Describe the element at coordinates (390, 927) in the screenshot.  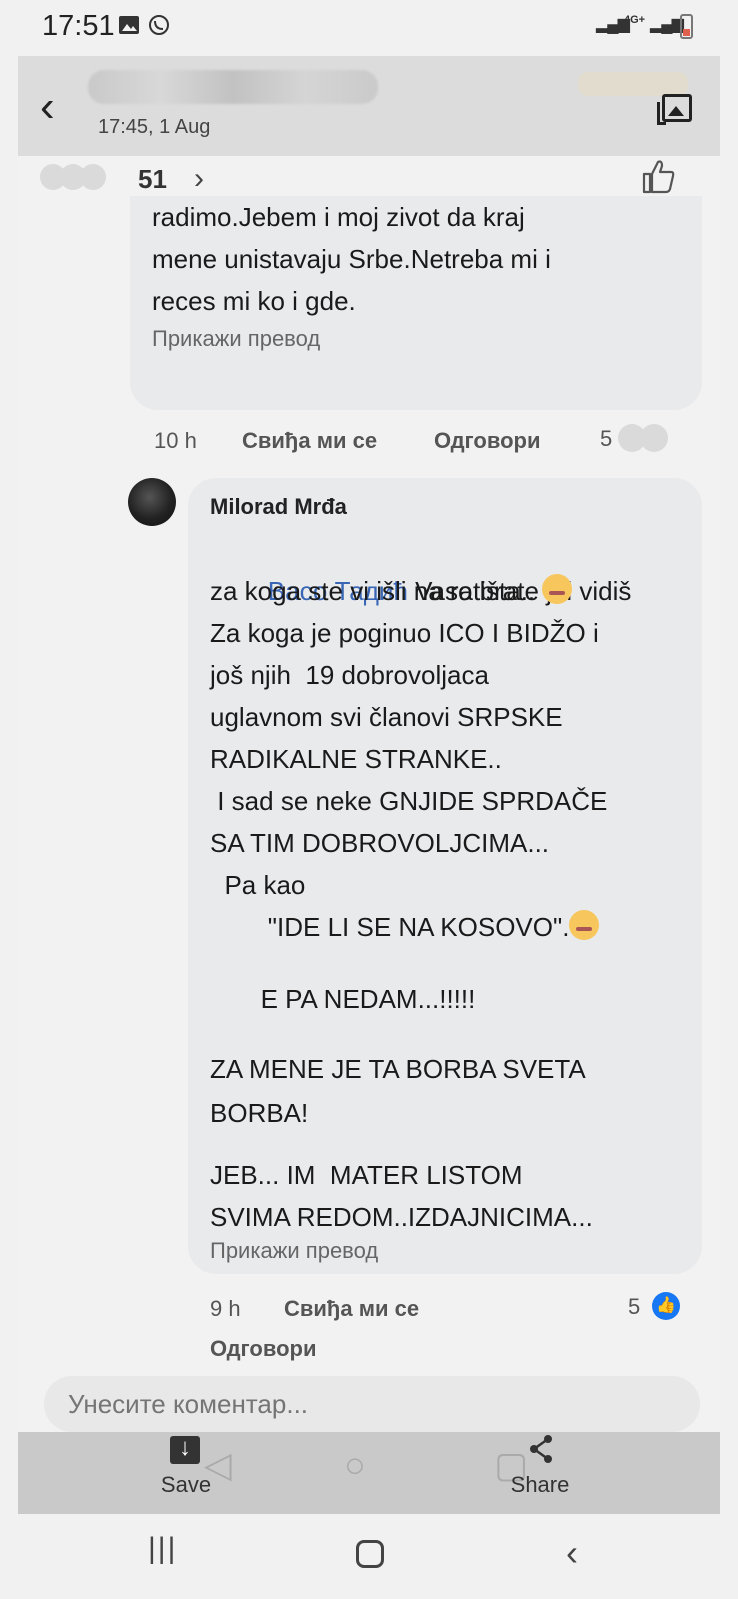
I see `comment-text-line: "IDE LI SE NA KOSOVO".` at that location.